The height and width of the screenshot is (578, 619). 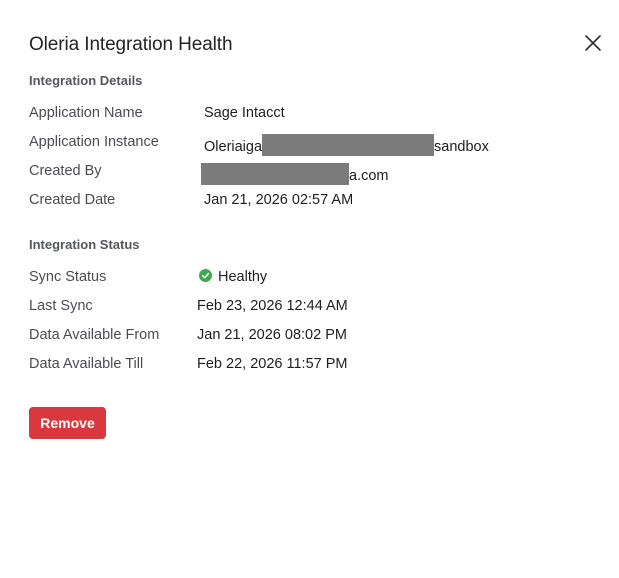 I want to click on application-instance-value: Oleriaiga sandbox, so click(x=346, y=145).